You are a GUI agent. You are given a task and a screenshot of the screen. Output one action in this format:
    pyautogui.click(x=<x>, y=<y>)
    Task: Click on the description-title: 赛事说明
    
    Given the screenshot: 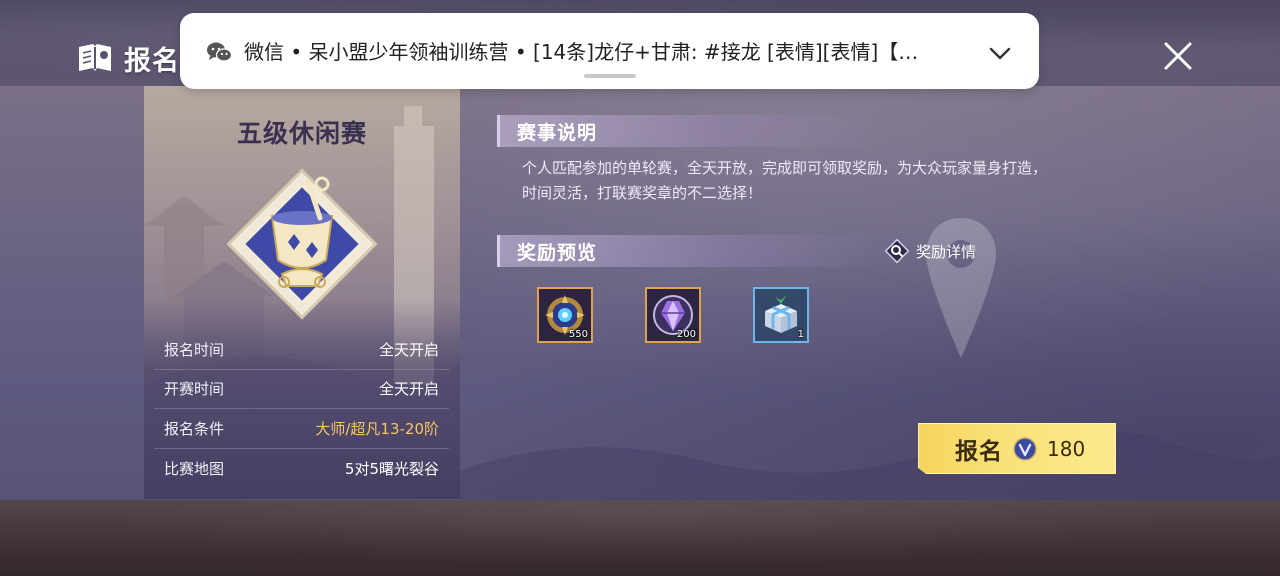 What is the action you would take?
    pyautogui.click(x=557, y=132)
    